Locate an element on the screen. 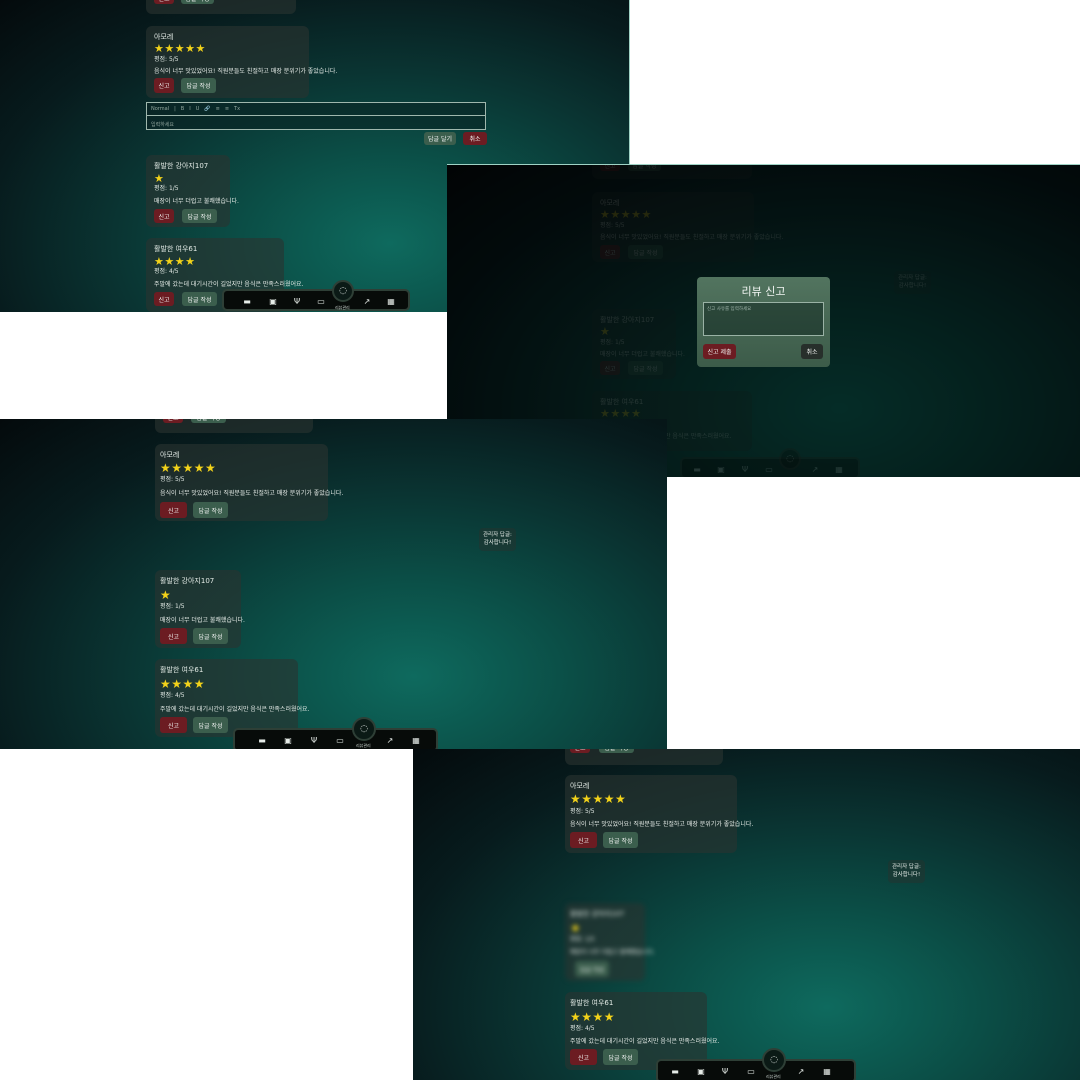  cancel-reply-button: 취소 is located at coordinates (475, 138).